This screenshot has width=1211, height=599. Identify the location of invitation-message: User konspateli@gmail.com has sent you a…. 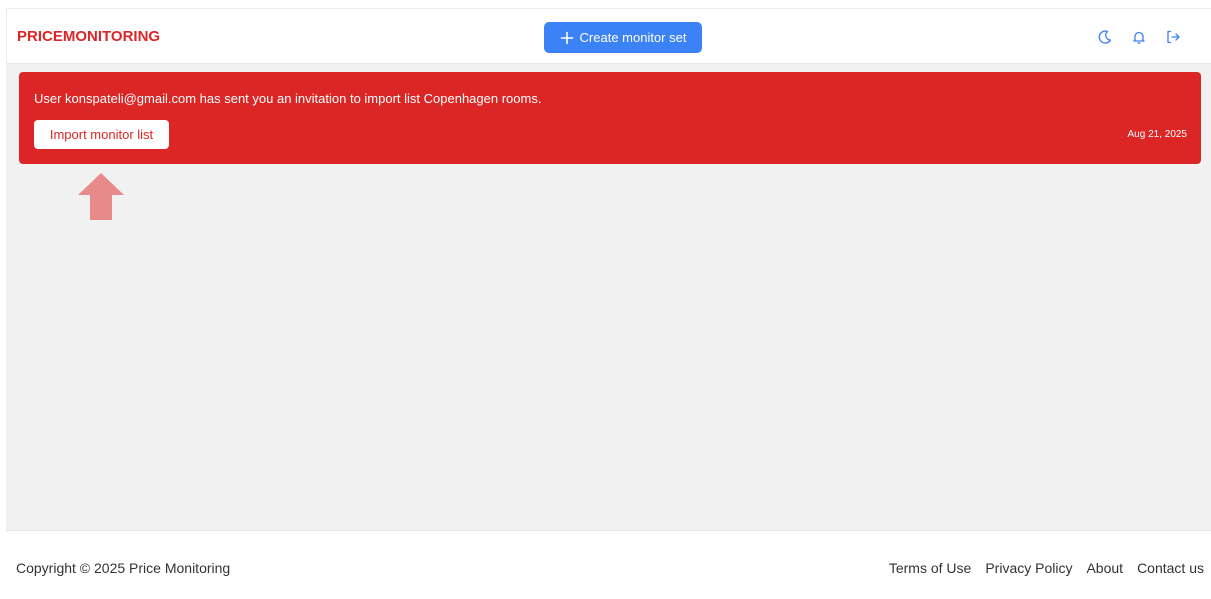
(288, 98).